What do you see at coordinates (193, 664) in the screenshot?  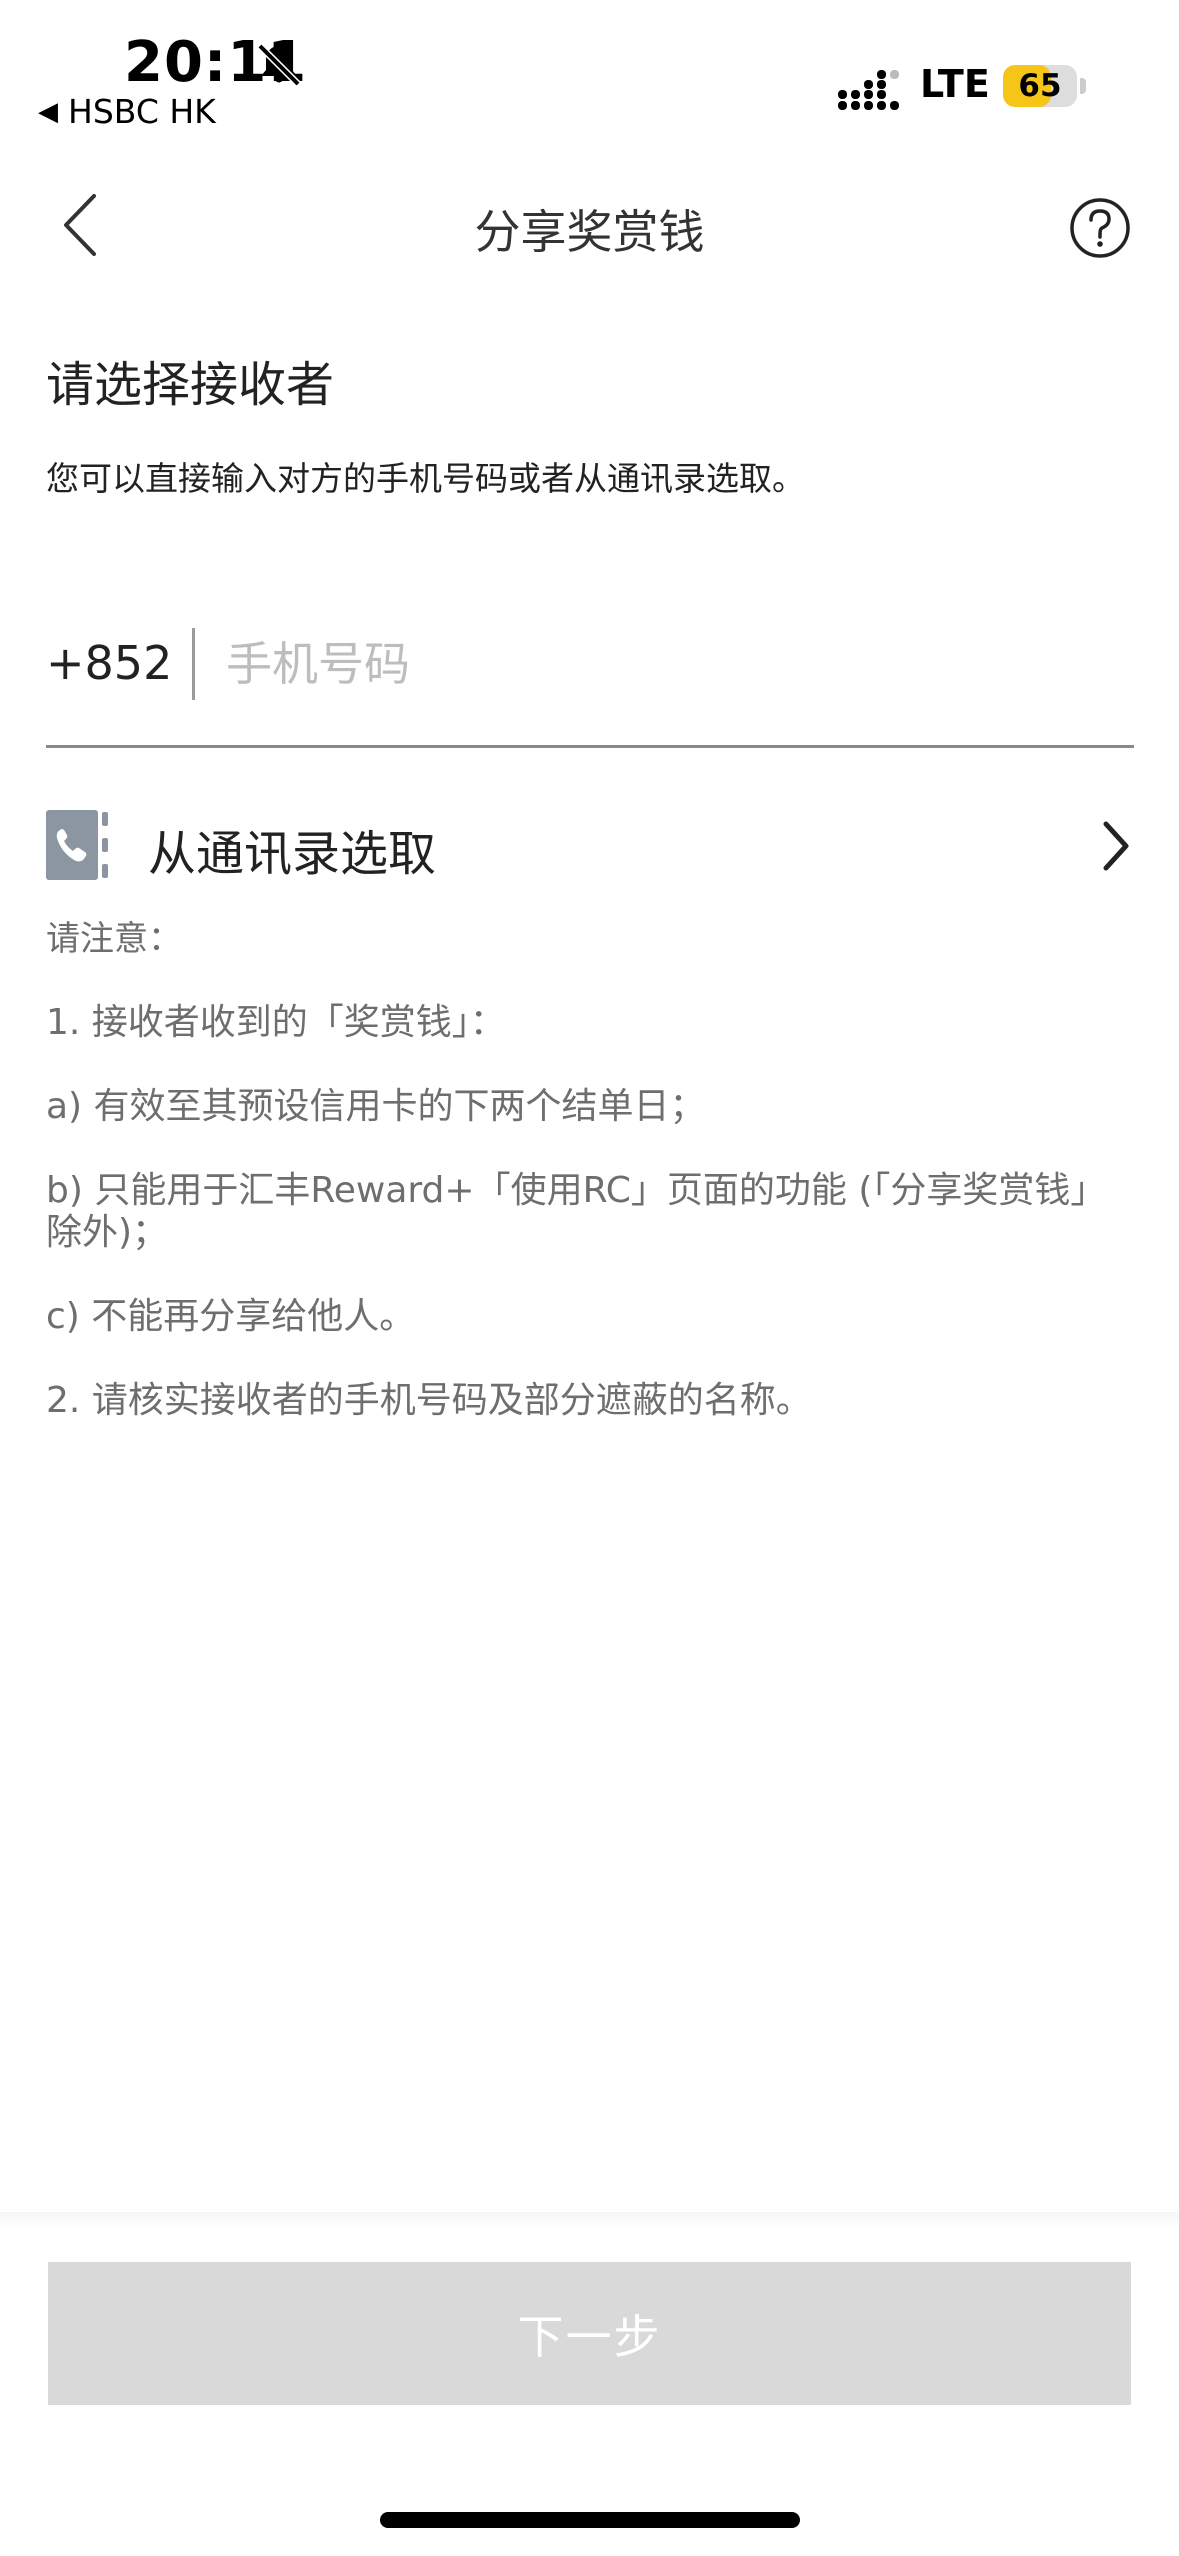 I see `input-divider` at bounding box center [193, 664].